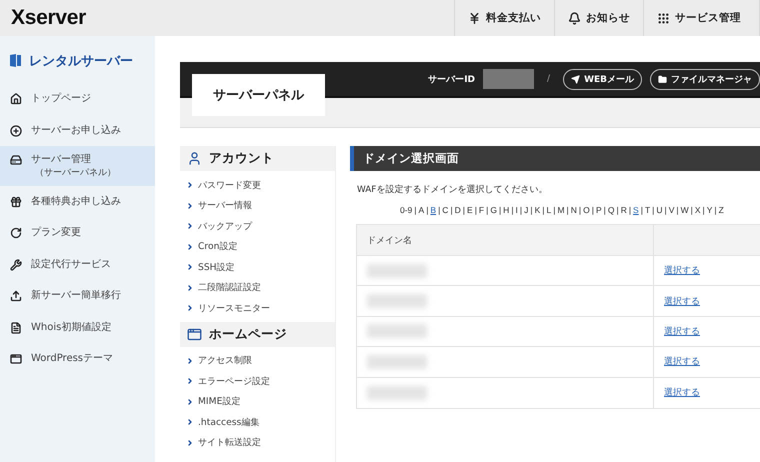  Describe the element at coordinates (77, 166) in the screenshot. I see `sidebar-item: サーバー管理 （サーバーパネル）` at that location.